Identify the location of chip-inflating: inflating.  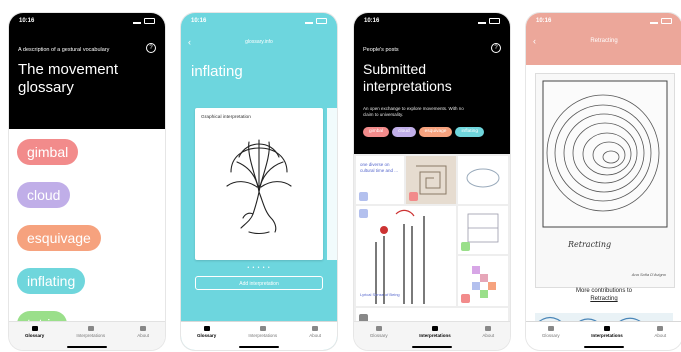
(470, 132).